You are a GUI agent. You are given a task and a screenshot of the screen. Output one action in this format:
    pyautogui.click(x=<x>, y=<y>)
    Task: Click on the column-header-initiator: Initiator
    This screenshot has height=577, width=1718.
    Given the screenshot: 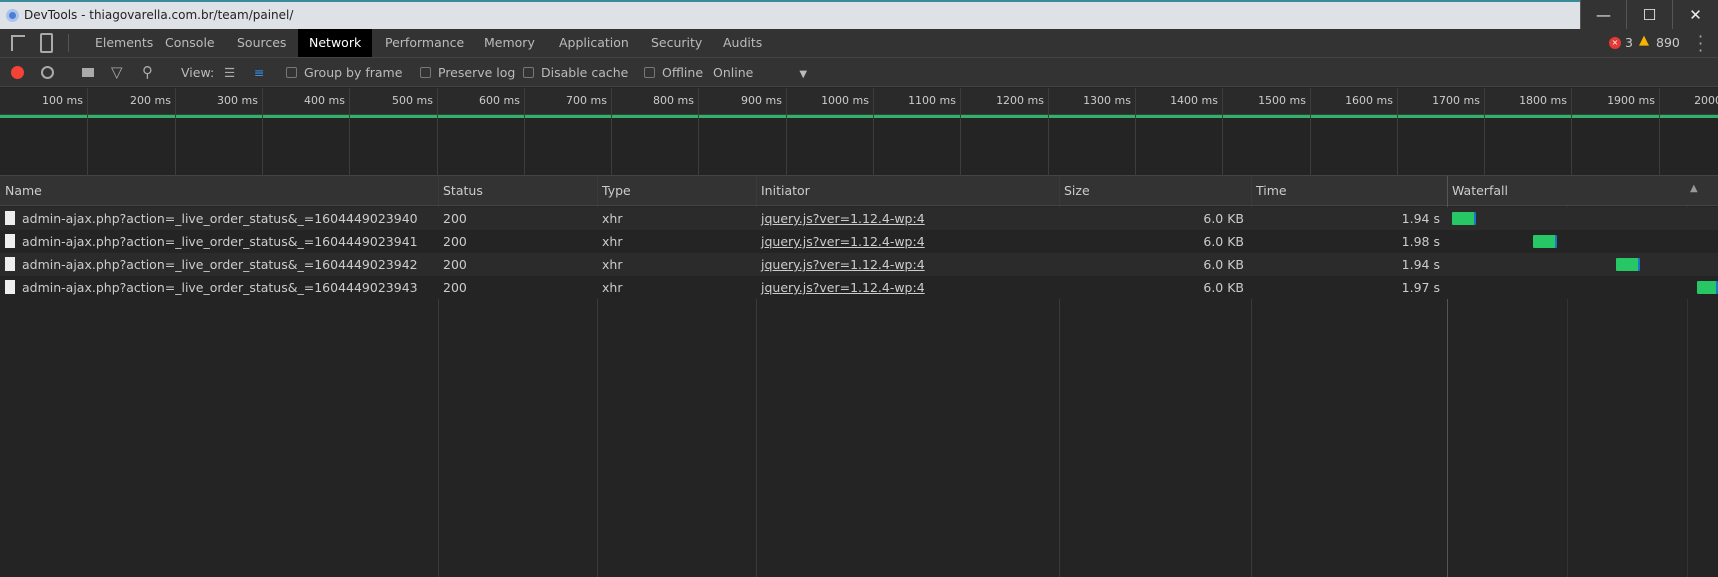 What is the action you would take?
    pyautogui.click(x=783, y=191)
    